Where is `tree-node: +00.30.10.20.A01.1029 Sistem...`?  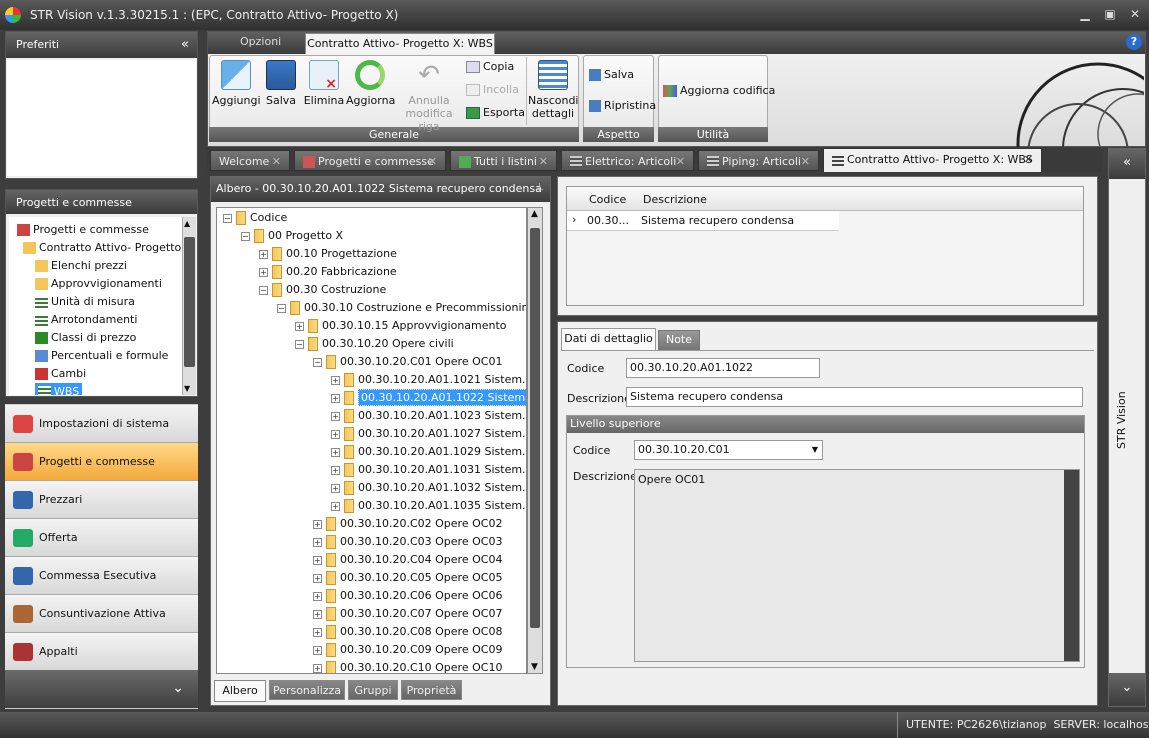
tree-node: +00.30.10.20.A01.1029 Sistem... is located at coordinates (428, 452).